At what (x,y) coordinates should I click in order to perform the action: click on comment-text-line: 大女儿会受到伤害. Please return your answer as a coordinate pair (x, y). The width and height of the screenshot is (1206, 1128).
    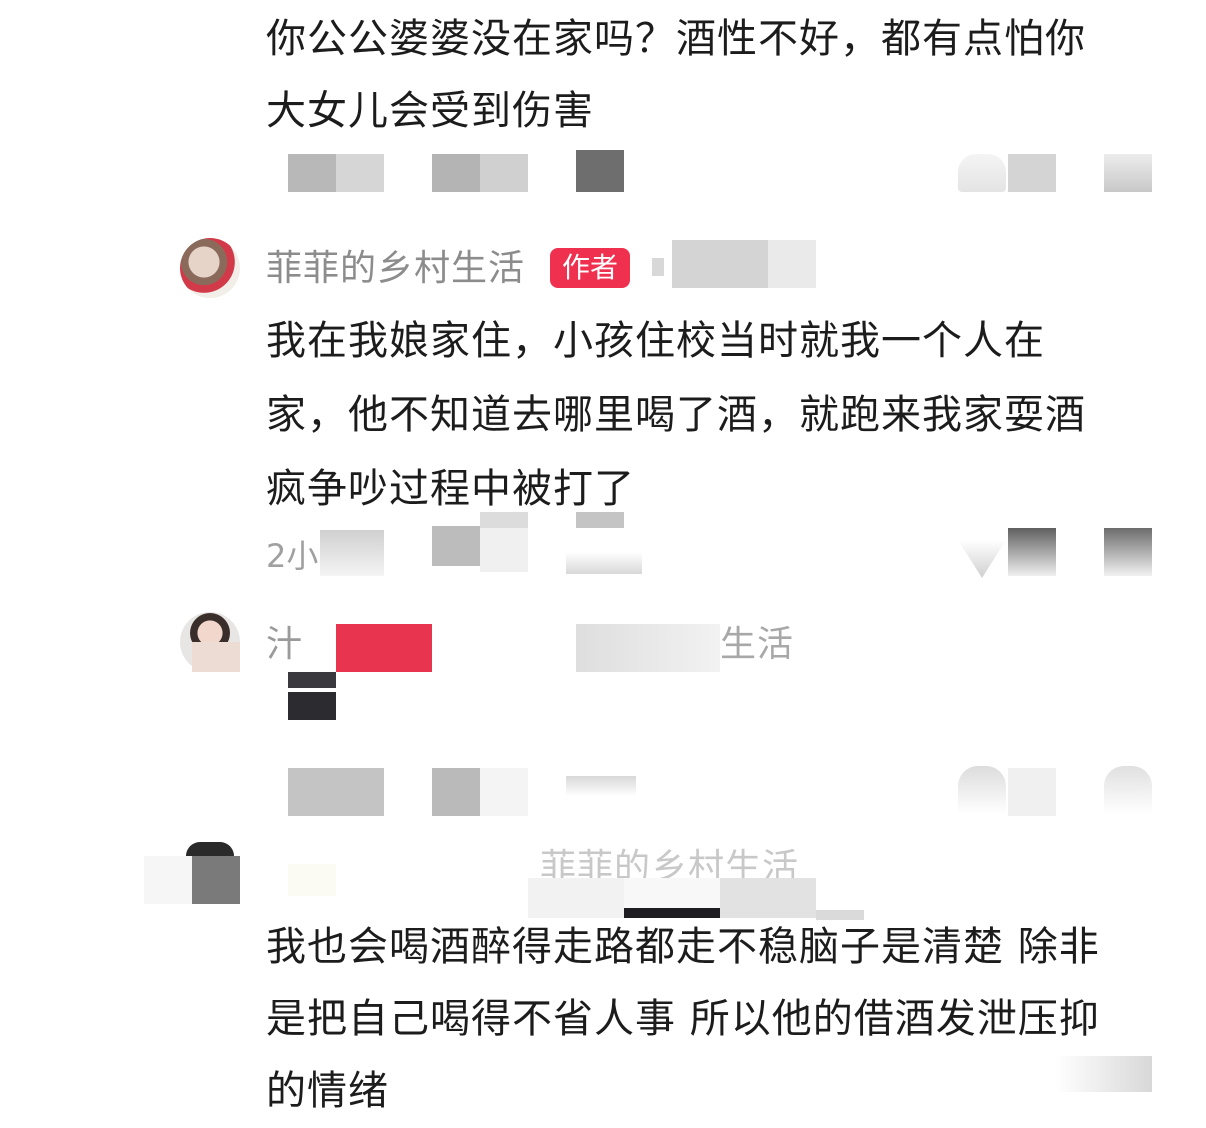
    Looking at the image, I should click on (430, 111).